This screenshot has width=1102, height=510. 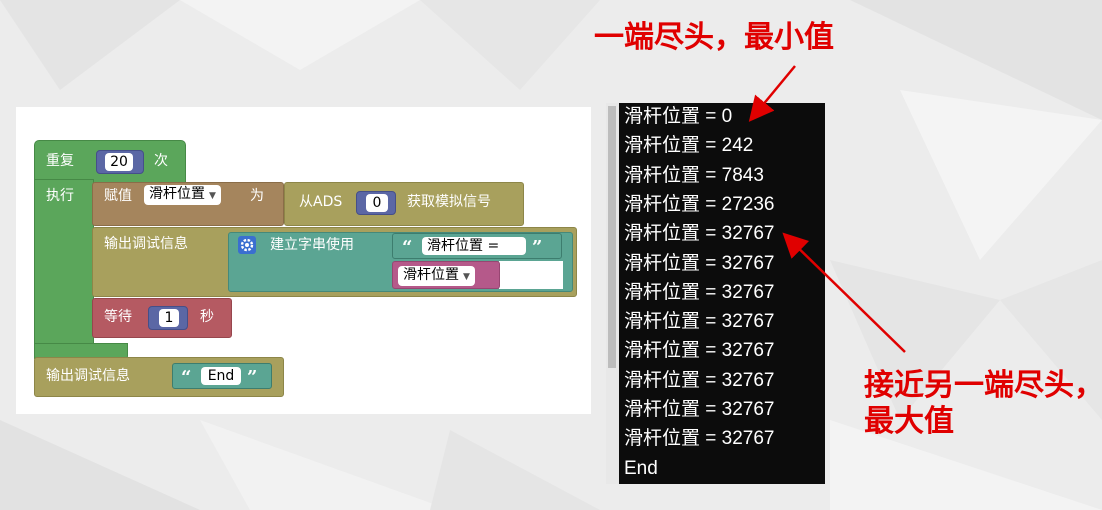 I want to click on repeat-block-body, so click(x=64, y=269).